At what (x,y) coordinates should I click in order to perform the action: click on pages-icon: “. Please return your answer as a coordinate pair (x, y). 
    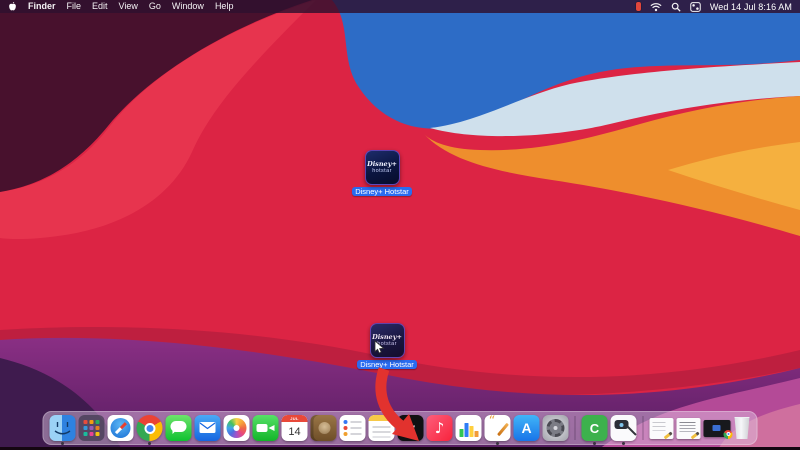
    Looking at the image, I should click on (497, 428).